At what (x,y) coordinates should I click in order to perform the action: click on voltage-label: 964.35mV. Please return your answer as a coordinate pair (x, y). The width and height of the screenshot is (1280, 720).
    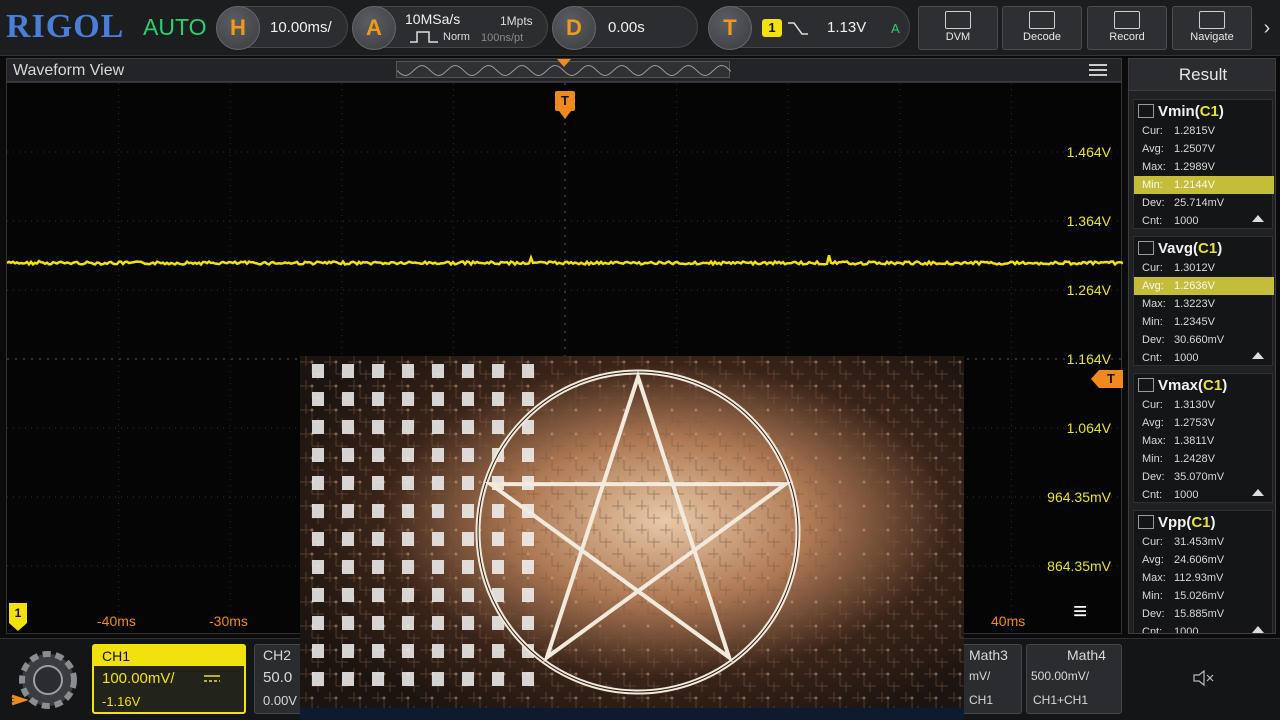
    Looking at the image, I should click on (1079, 497).